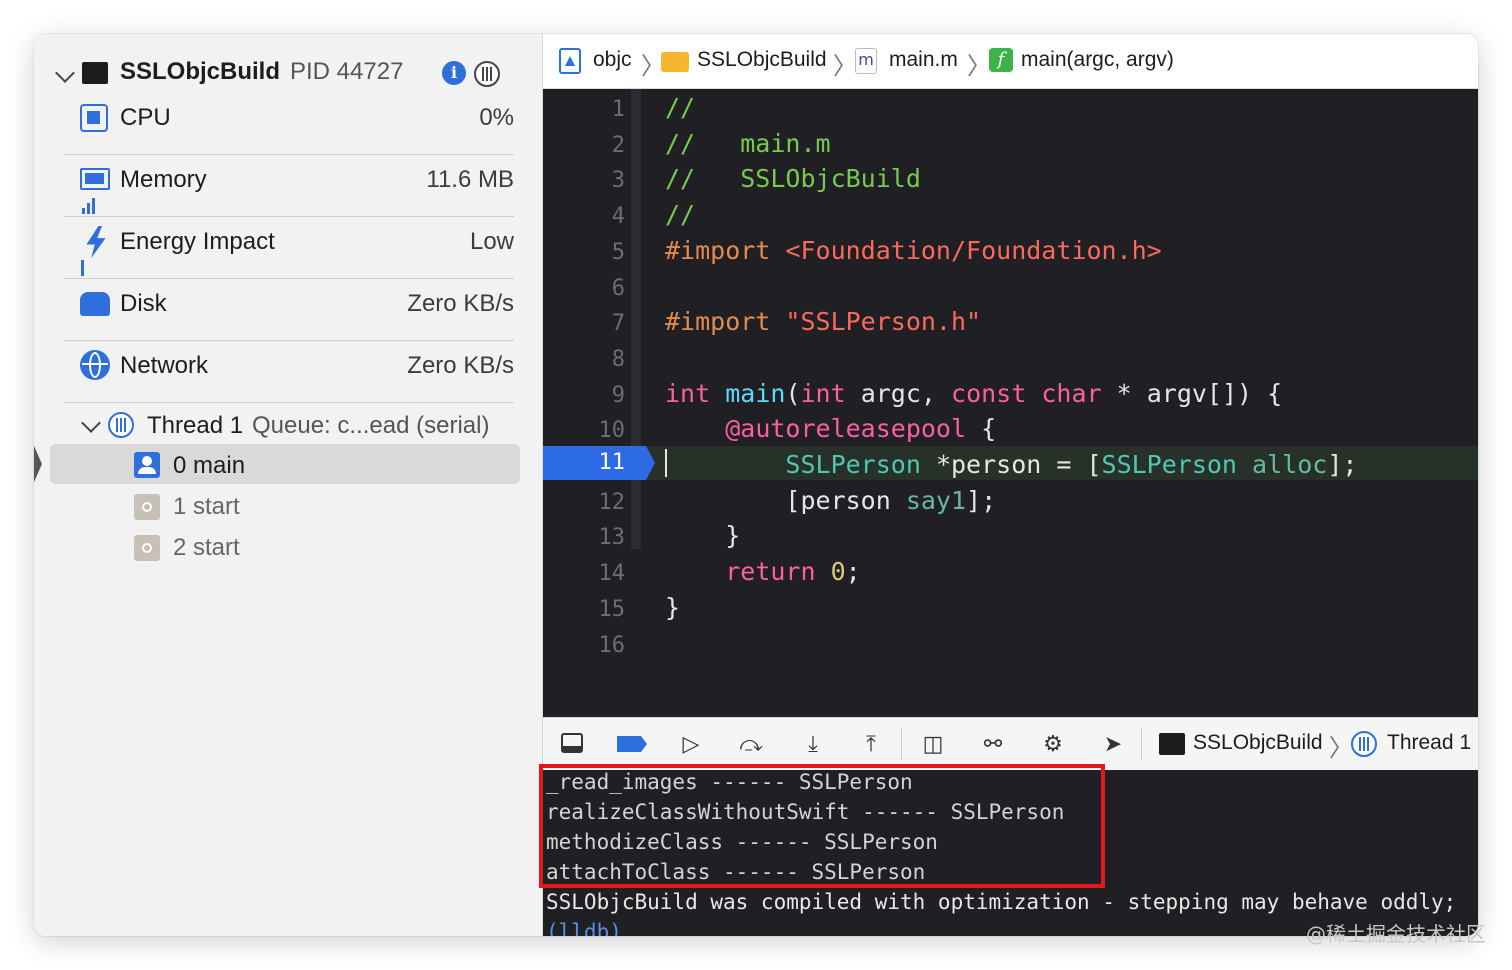 The image size is (1512, 970). What do you see at coordinates (594, 645) in the screenshot?
I see `line-number: 16` at bounding box center [594, 645].